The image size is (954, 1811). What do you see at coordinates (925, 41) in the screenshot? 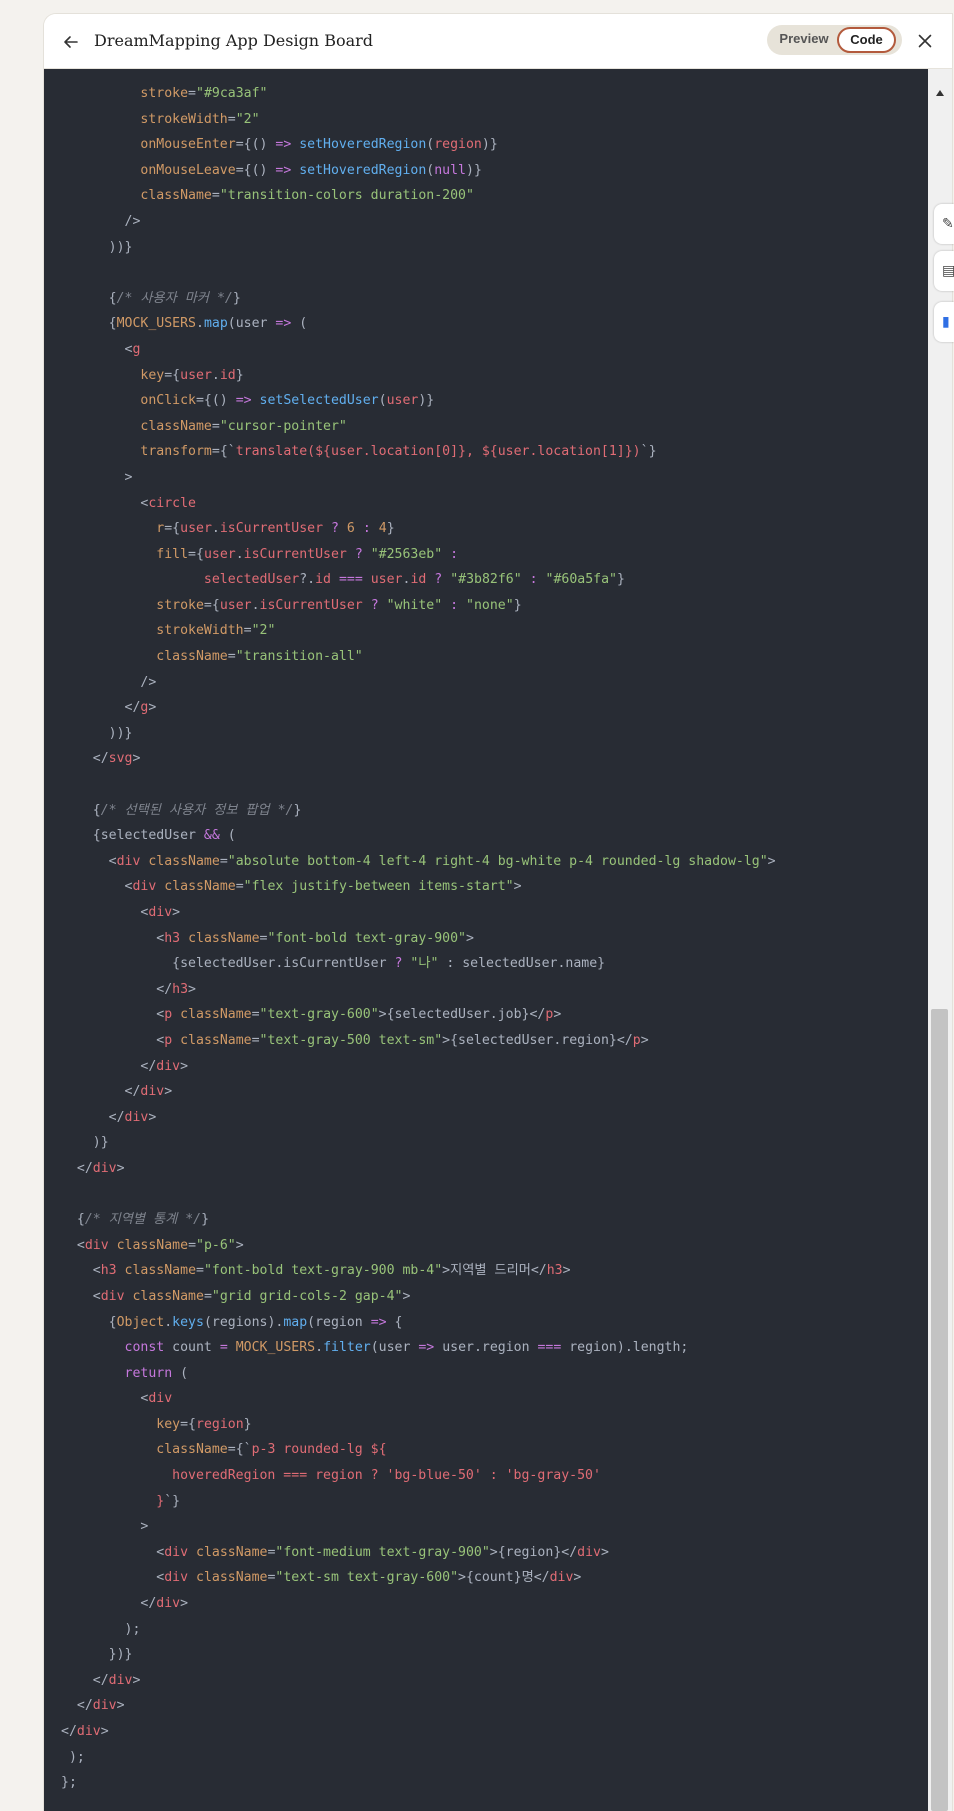
I see `close-icon` at bounding box center [925, 41].